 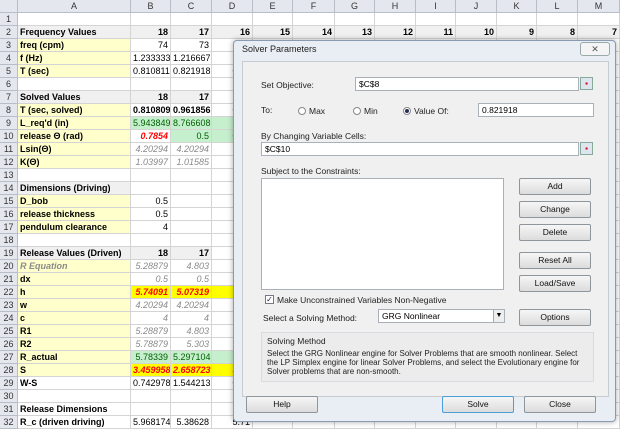 What do you see at coordinates (74, 188) in the screenshot?
I see `cell: Dimensions (Driving)` at bounding box center [74, 188].